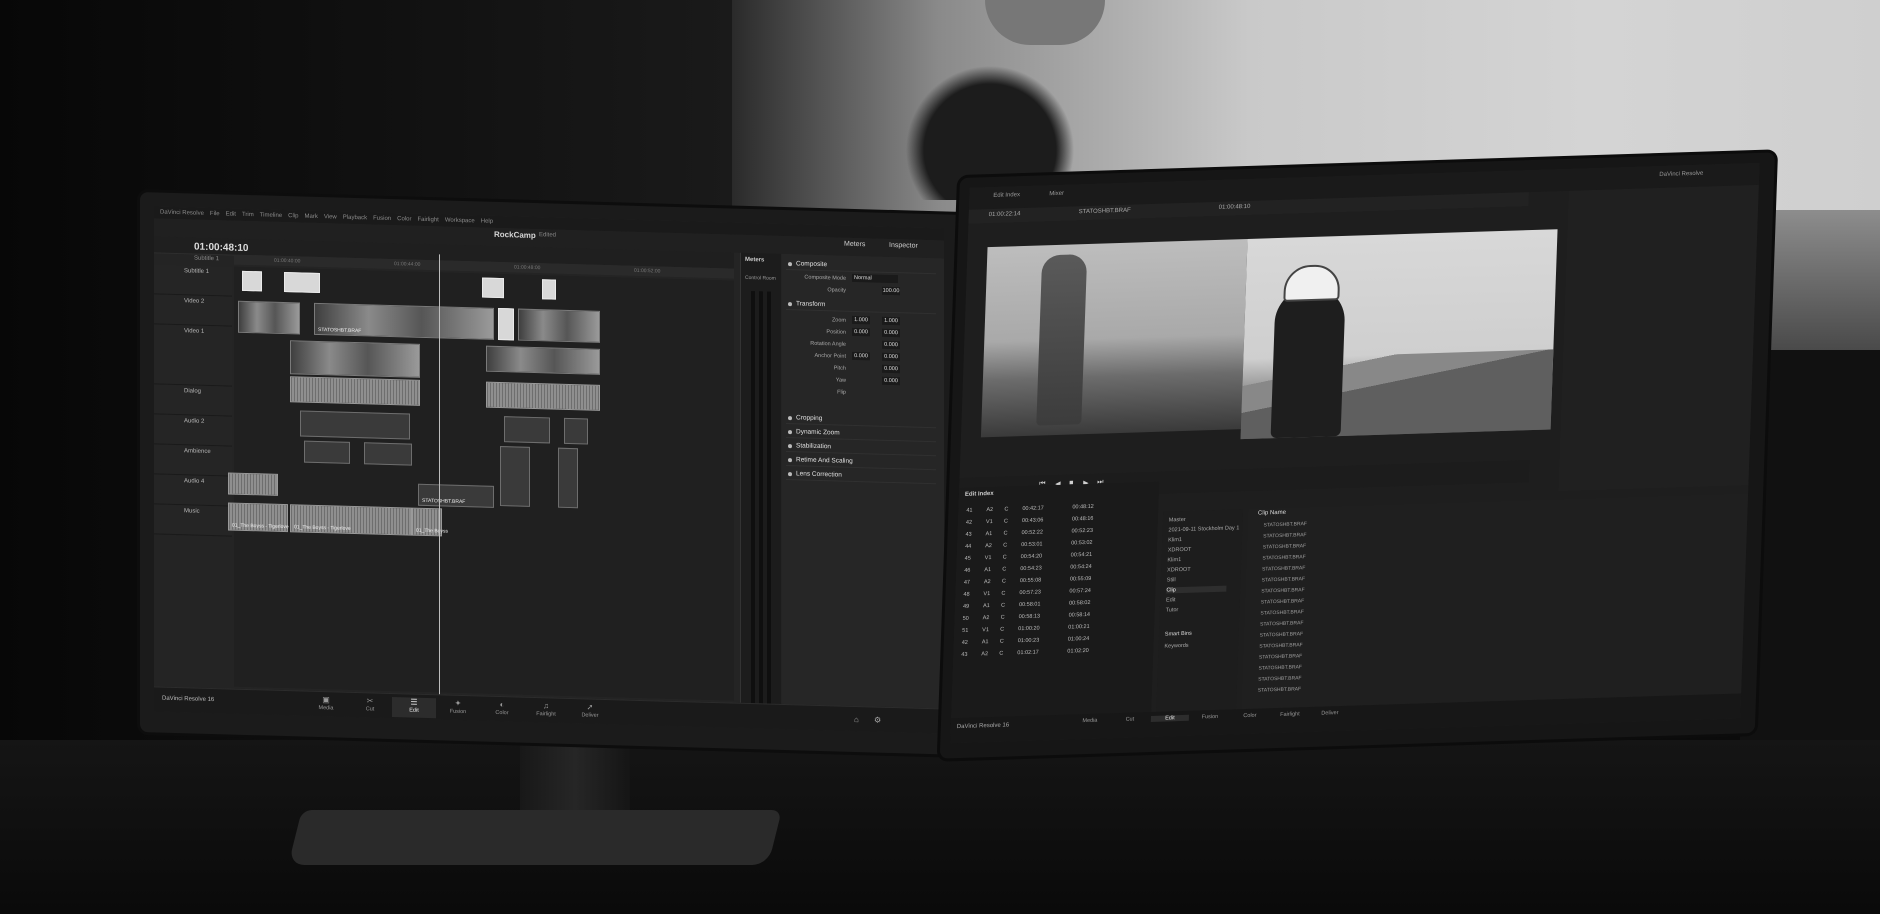 The width and height of the screenshot is (1880, 914). Describe the element at coordinates (854, 245) in the screenshot. I see `meters-button: Meters` at that location.